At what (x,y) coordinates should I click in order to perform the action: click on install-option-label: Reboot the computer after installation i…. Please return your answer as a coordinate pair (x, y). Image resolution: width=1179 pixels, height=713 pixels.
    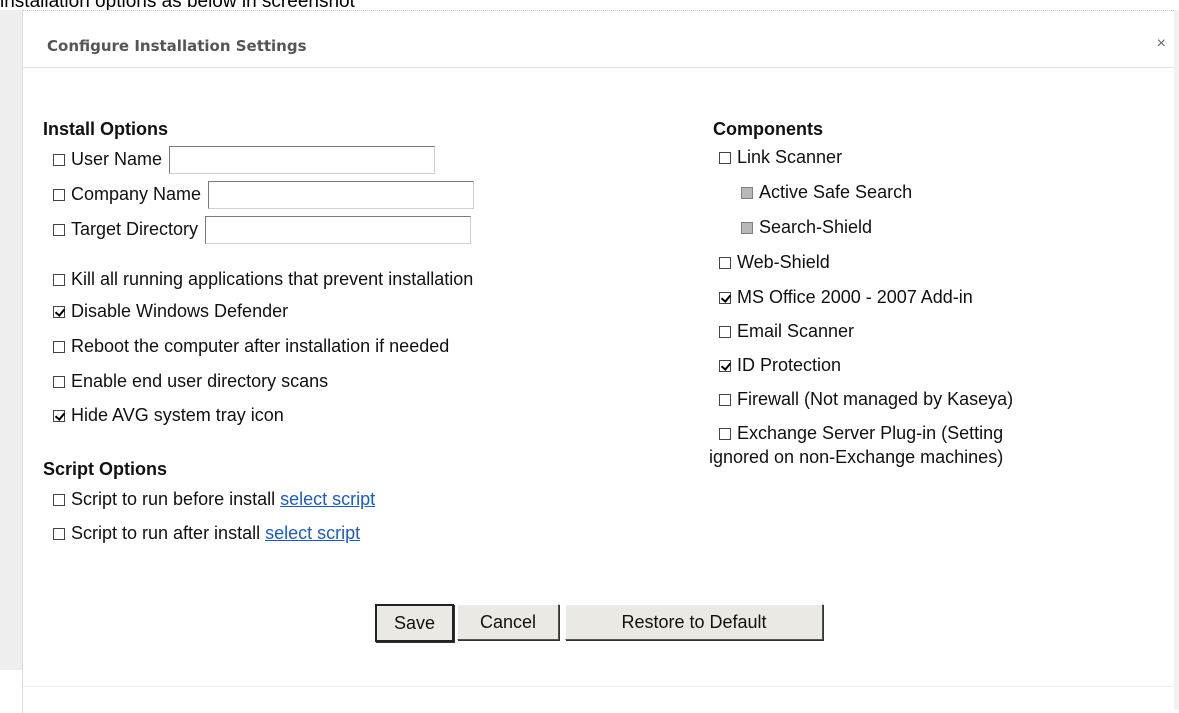
    Looking at the image, I should click on (260, 346).